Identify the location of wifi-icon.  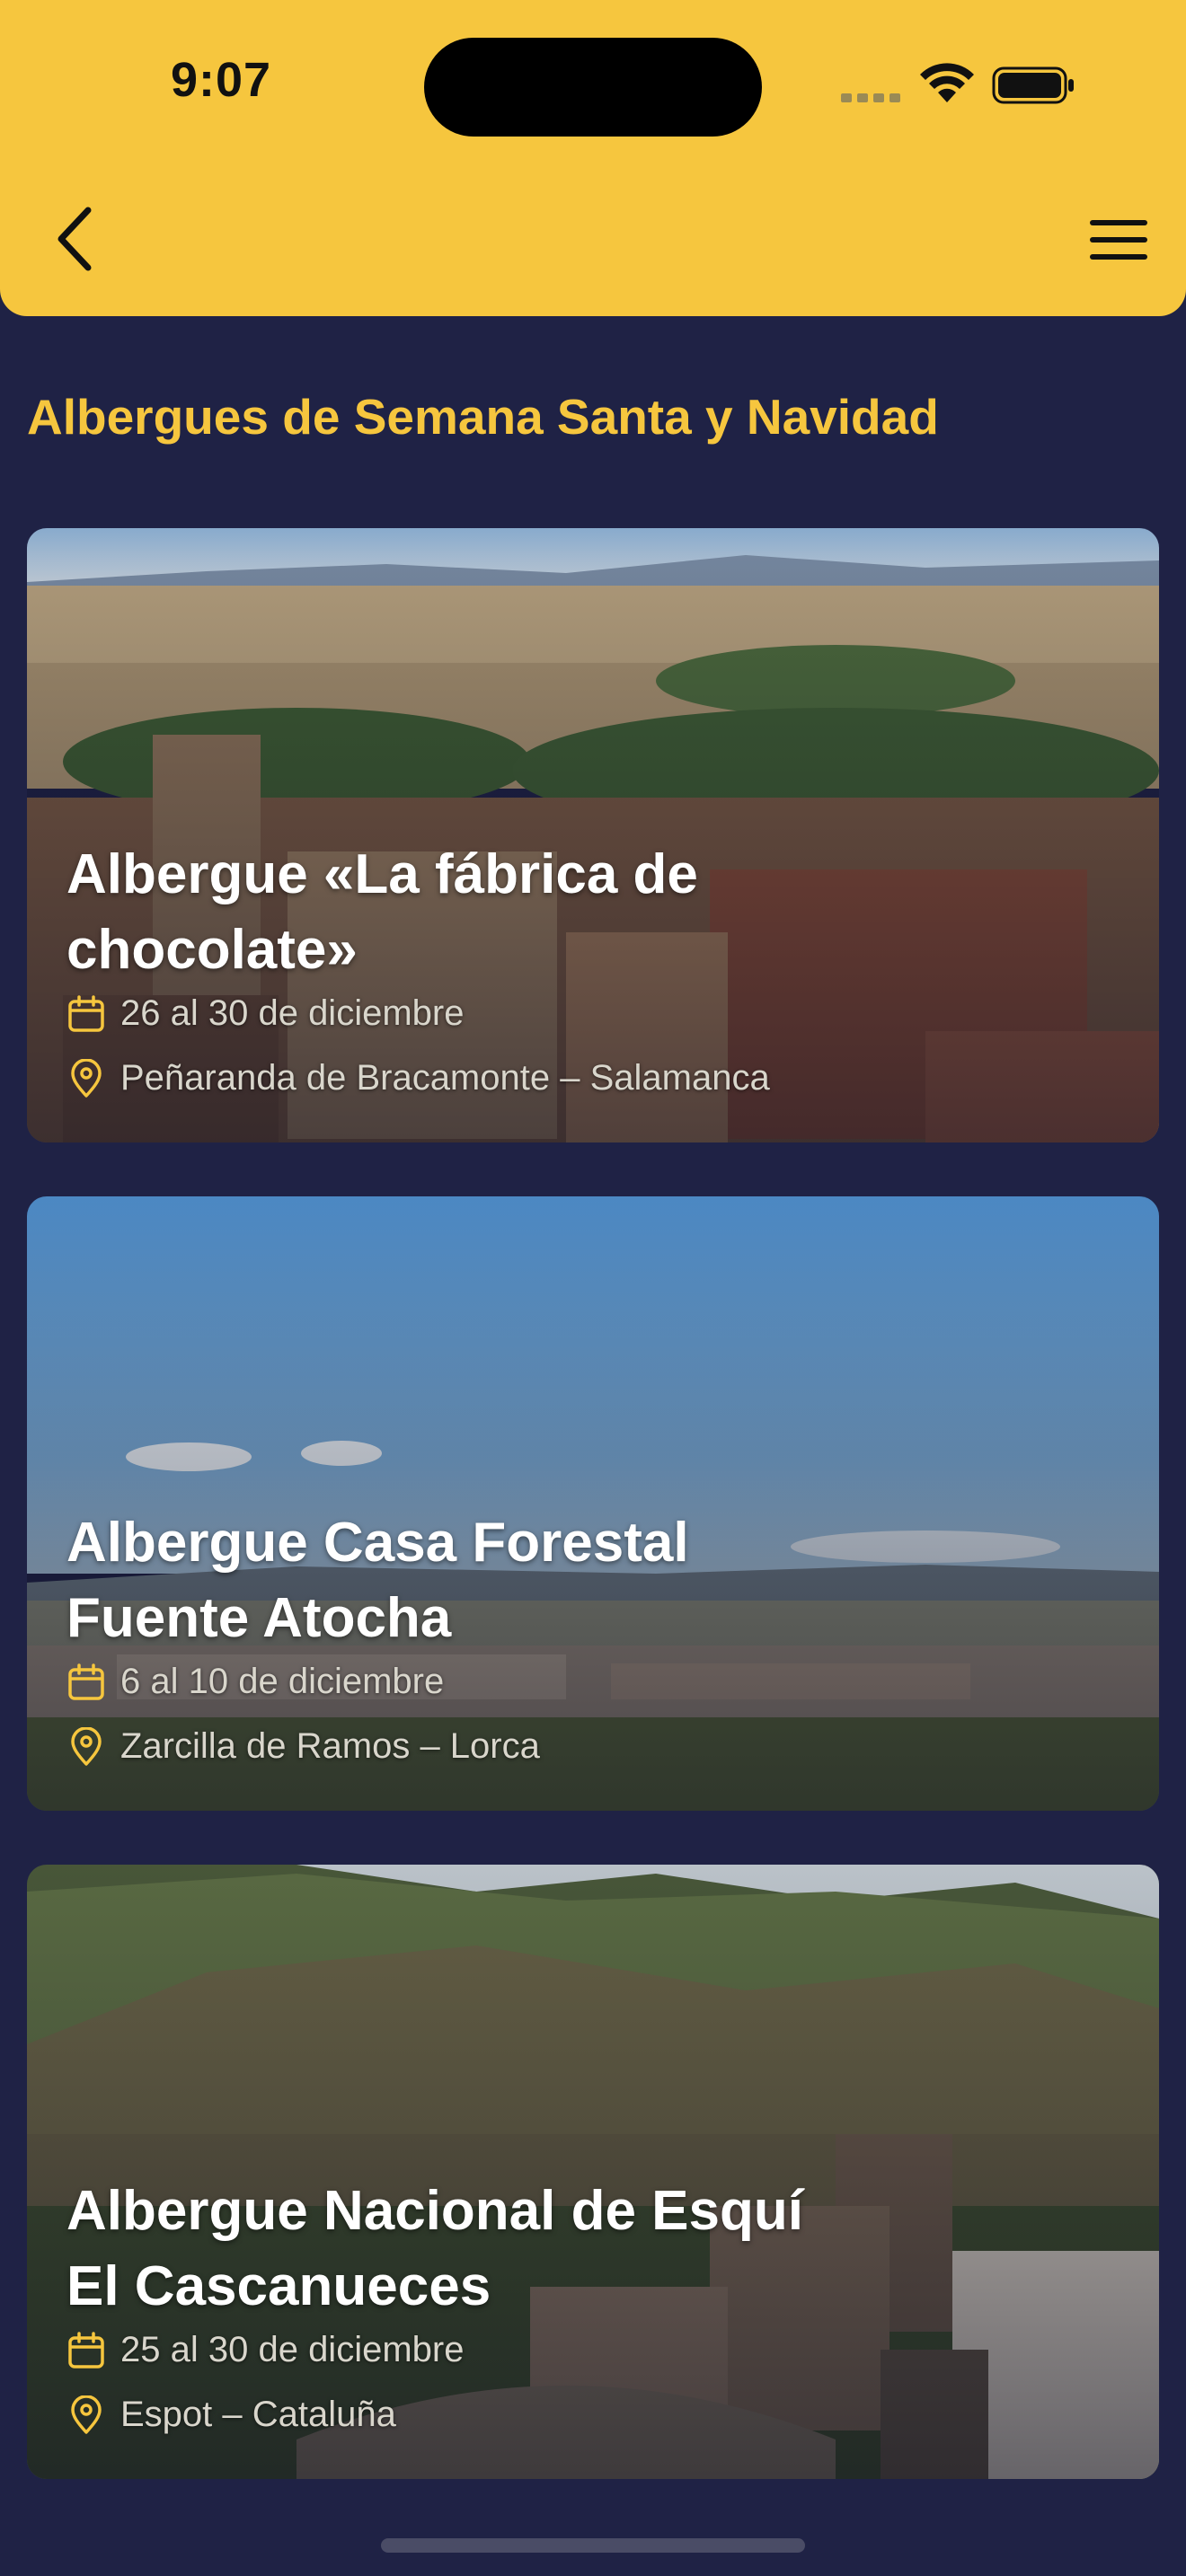
(947, 82).